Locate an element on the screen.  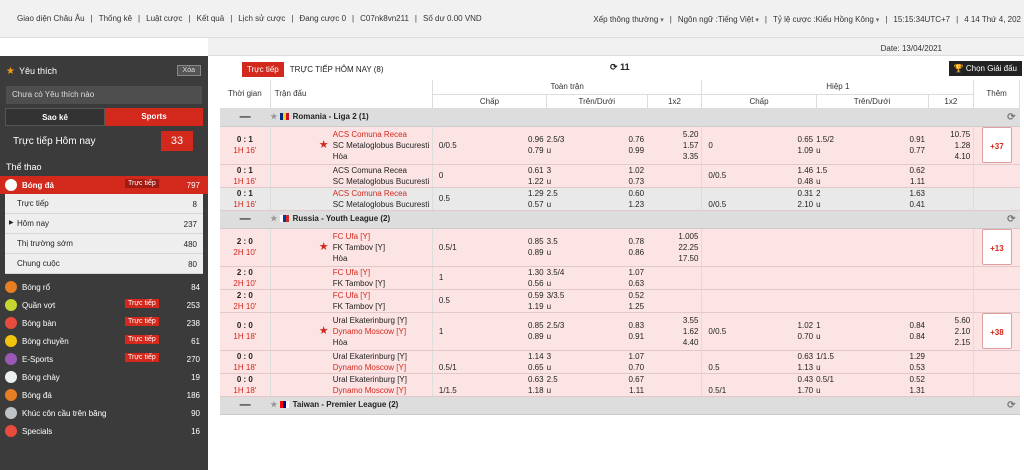
h1-ou-odds: 0.62 1.11 is located at coordinates (899, 176).